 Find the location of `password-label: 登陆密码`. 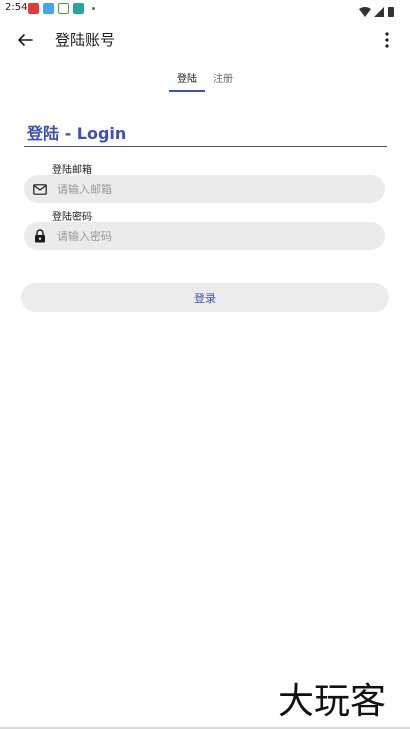

password-label: 登陆密码 is located at coordinates (72, 217).